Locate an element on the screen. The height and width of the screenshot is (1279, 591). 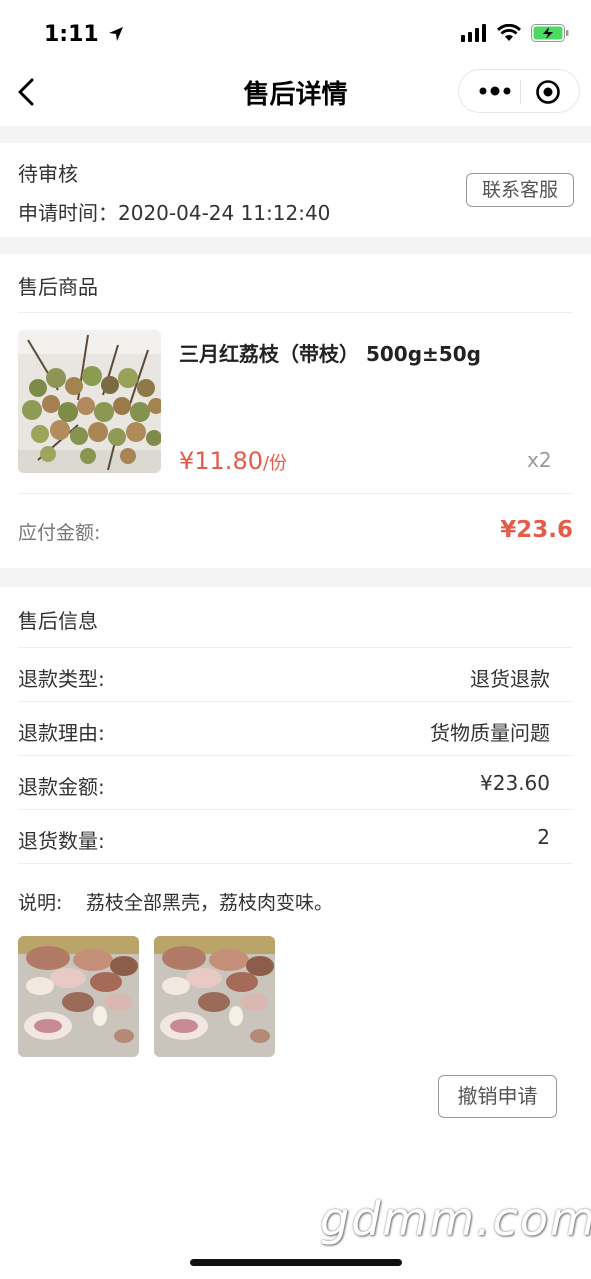
payable-amount: ¥23.6 is located at coordinates (536, 530).